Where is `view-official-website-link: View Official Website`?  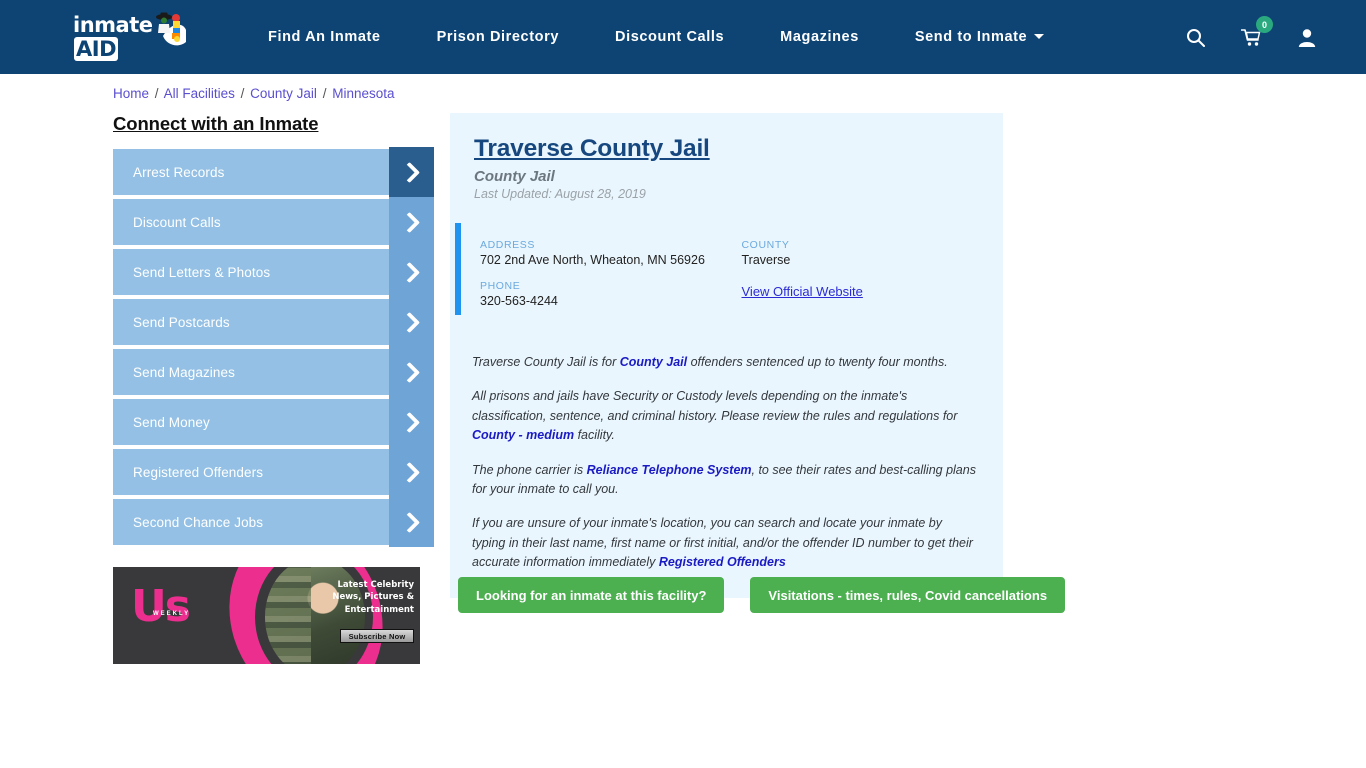 view-official-website-link: View Official Website is located at coordinates (802, 291).